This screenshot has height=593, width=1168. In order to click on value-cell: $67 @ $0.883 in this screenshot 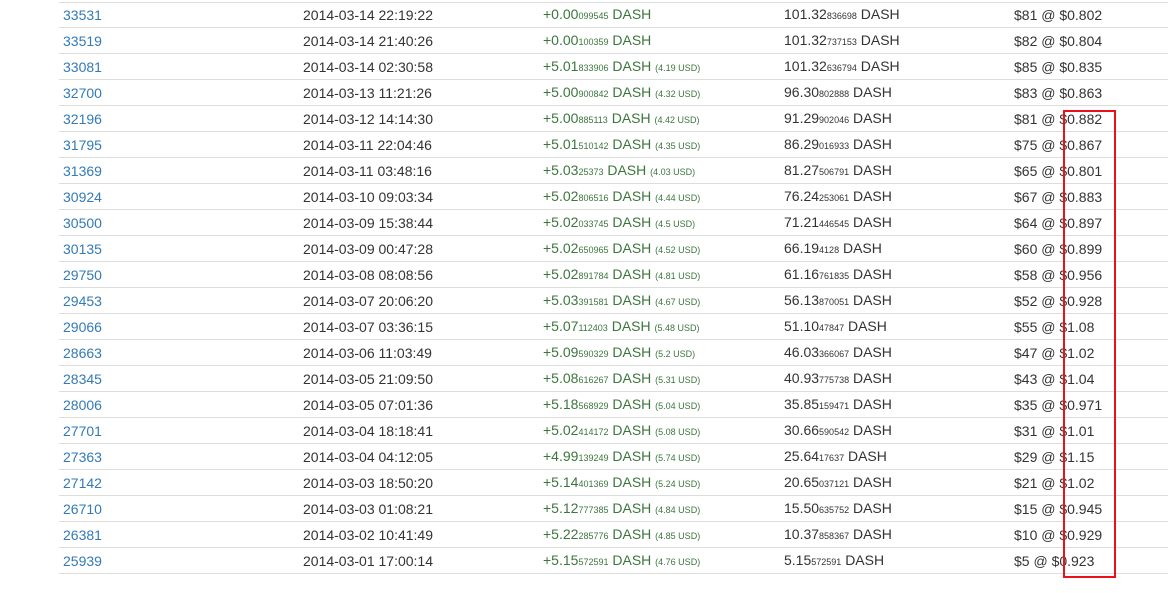, I will do `click(1091, 196)`.